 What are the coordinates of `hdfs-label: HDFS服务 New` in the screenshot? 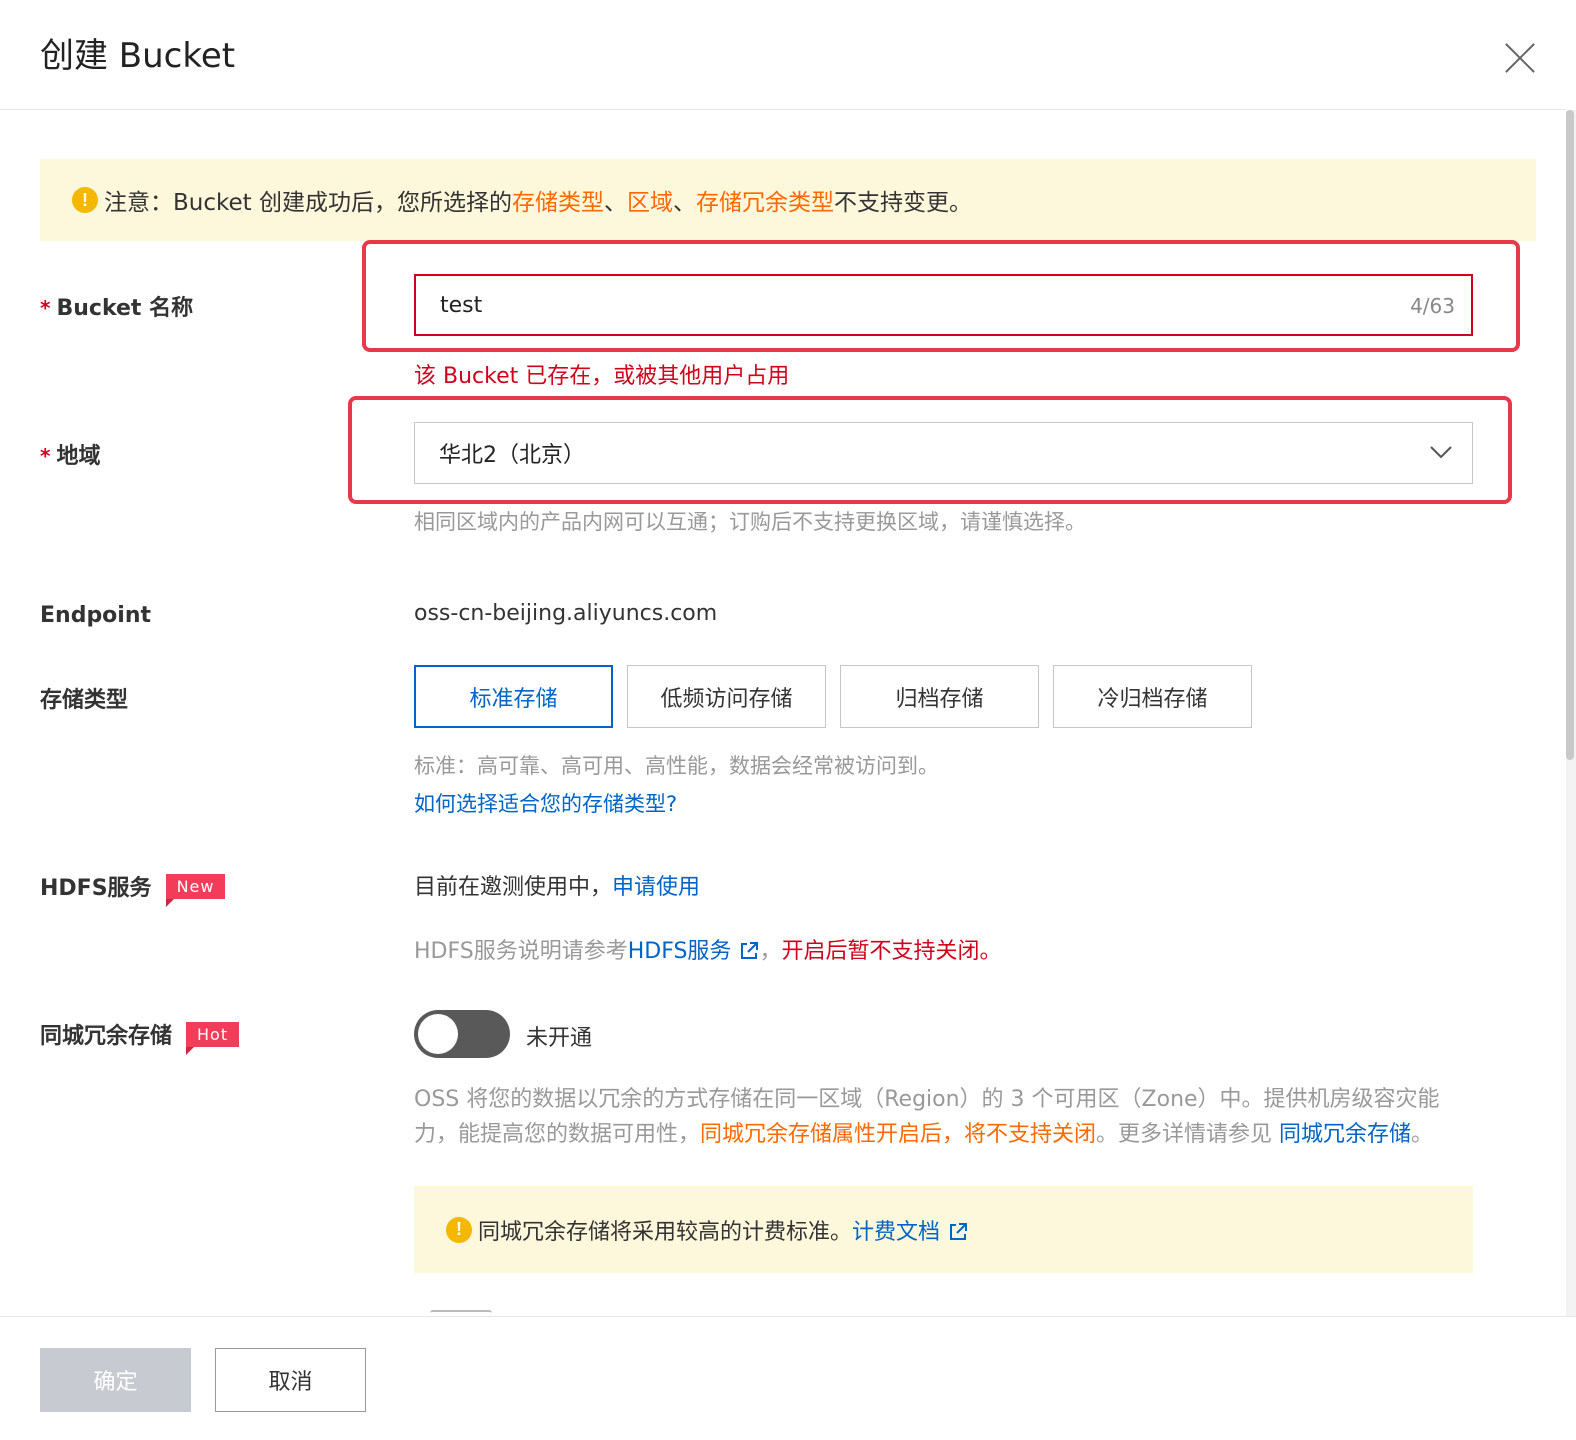 It's located at (133, 888).